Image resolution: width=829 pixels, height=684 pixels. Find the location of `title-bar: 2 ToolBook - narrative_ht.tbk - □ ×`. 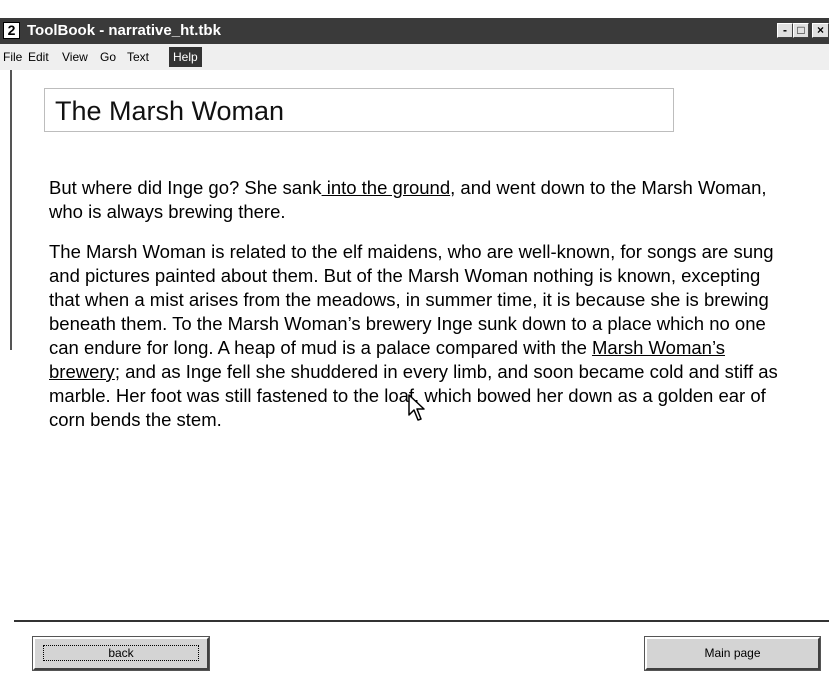

title-bar: 2 ToolBook - narrative_ht.tbk - □ × is located at coordinates (414, 31).